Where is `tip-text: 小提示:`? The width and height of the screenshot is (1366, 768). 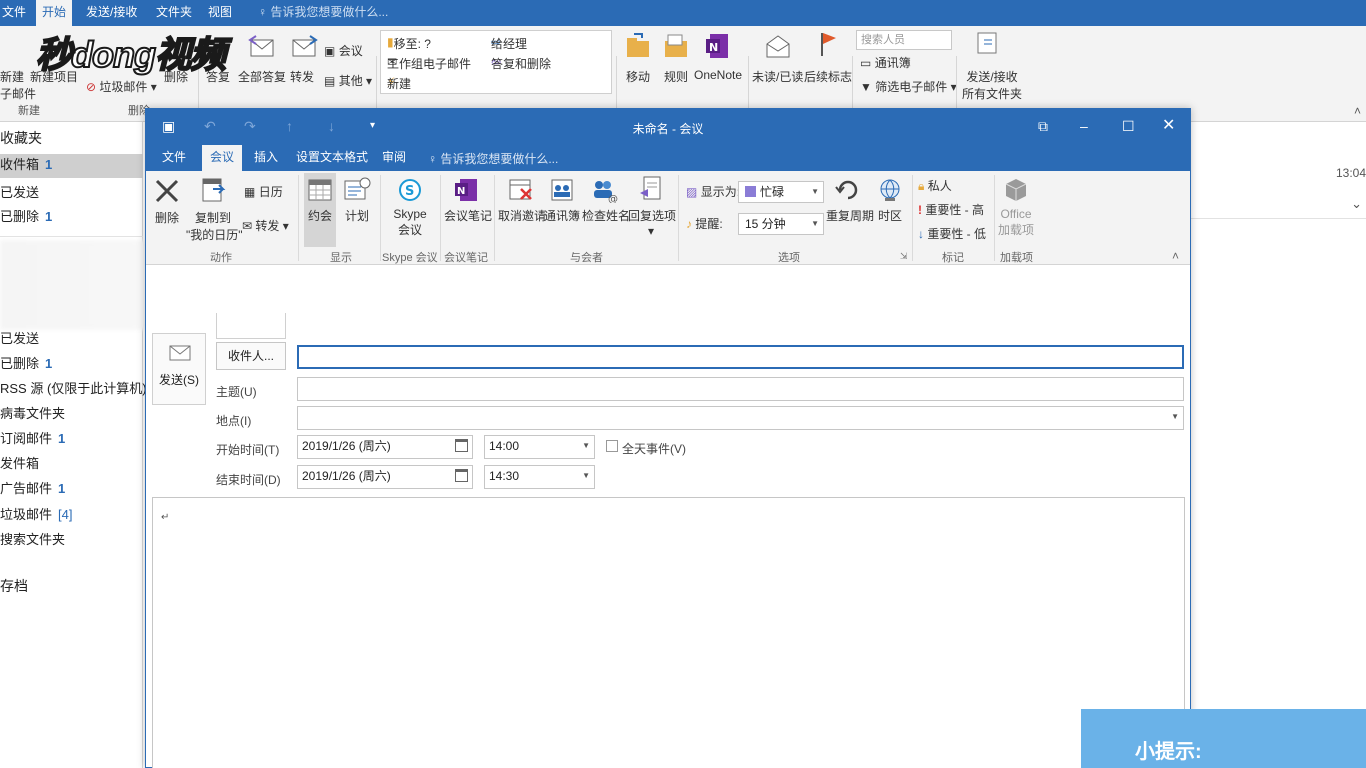 tip-text: 小提示: is located at coordinates (1168, 752).